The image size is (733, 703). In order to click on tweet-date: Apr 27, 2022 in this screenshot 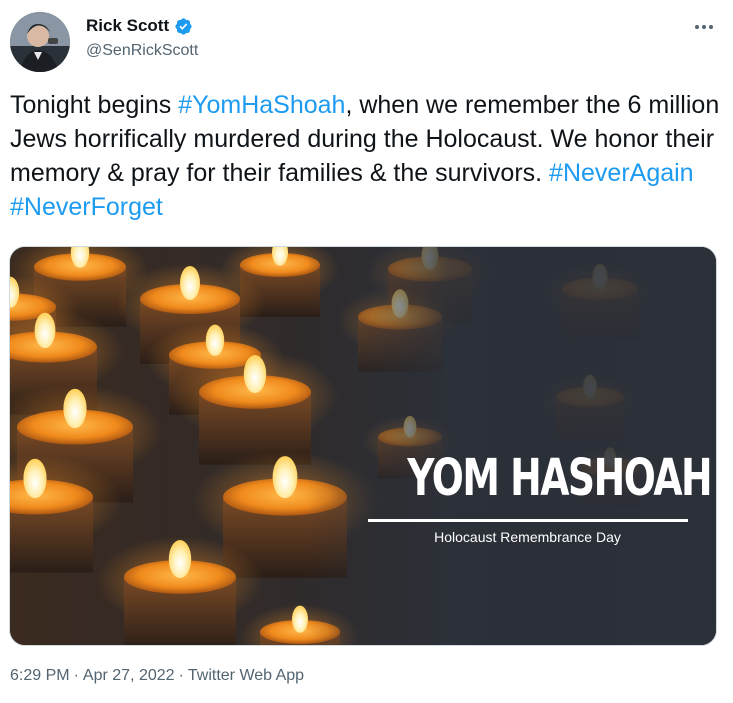, I will do `click(129, 675)`.